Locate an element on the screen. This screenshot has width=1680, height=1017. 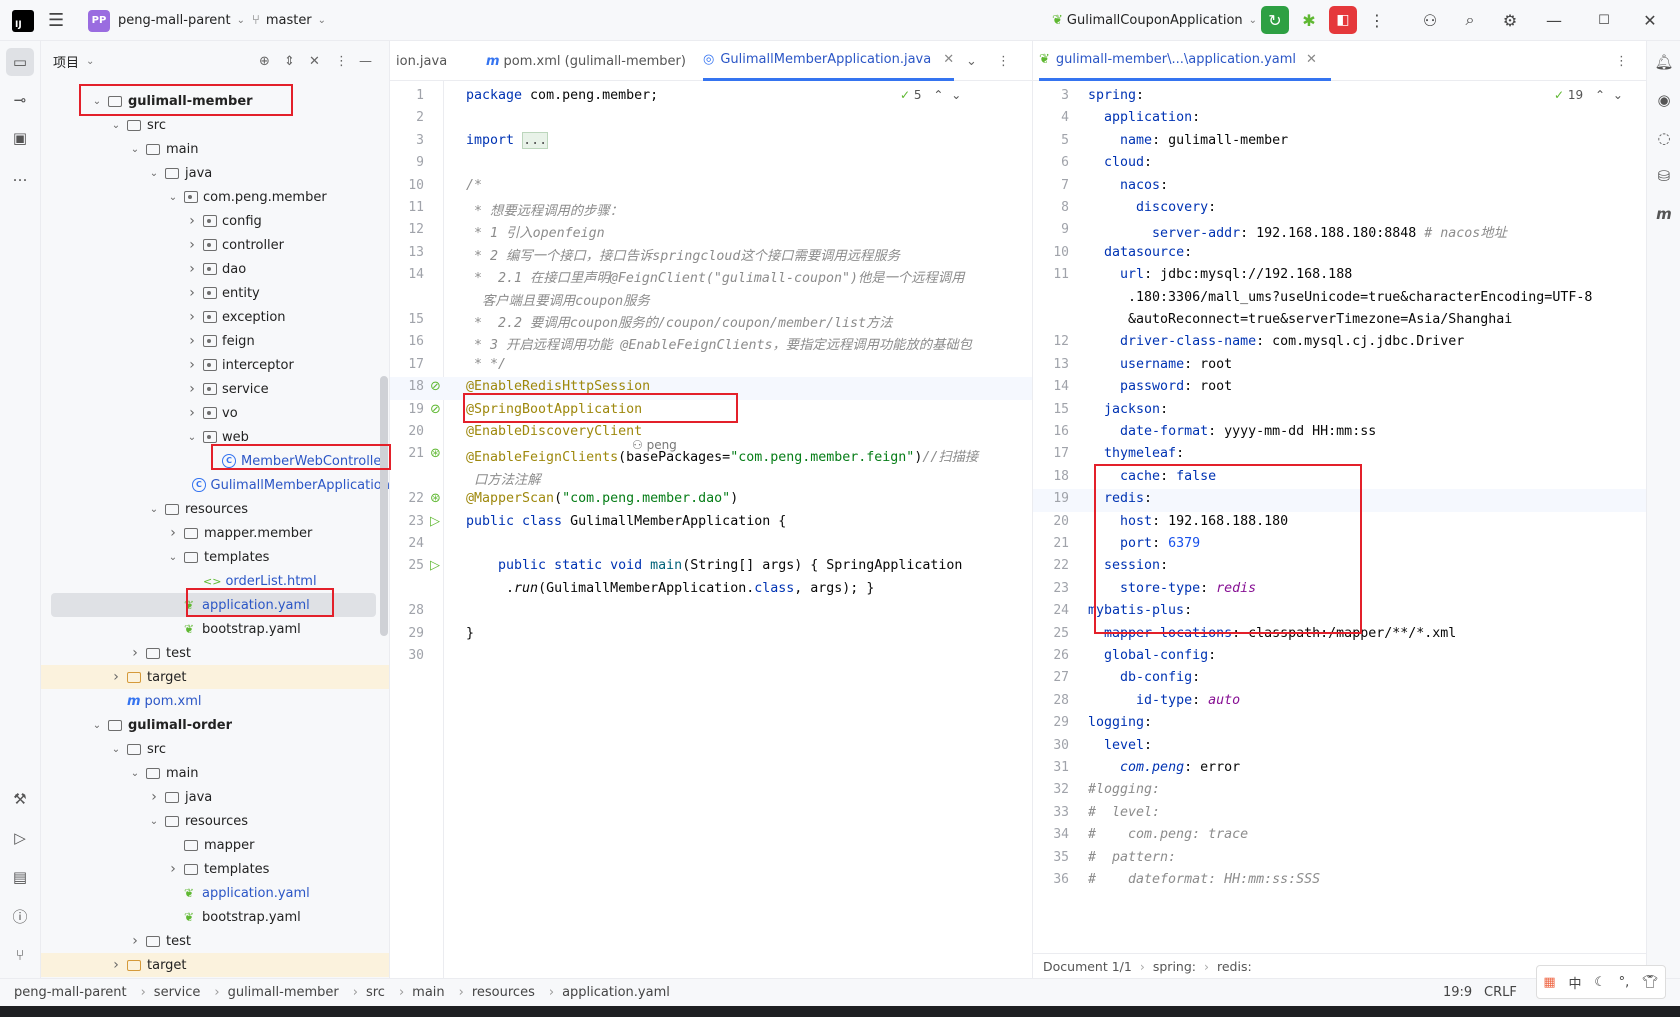
code-line: username: root is located at coordinates (1160, 364).